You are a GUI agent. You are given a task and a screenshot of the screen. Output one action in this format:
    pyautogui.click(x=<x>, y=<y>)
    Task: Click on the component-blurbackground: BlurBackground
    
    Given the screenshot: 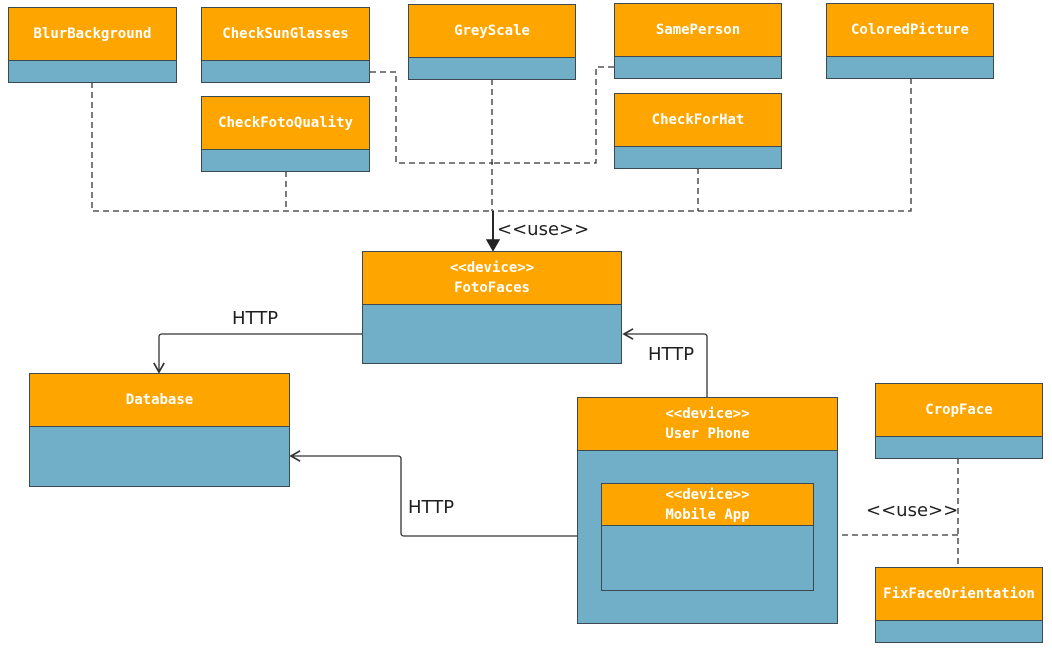 What is the action you would take?
    pyautogui.click(x=92, y=45)
    